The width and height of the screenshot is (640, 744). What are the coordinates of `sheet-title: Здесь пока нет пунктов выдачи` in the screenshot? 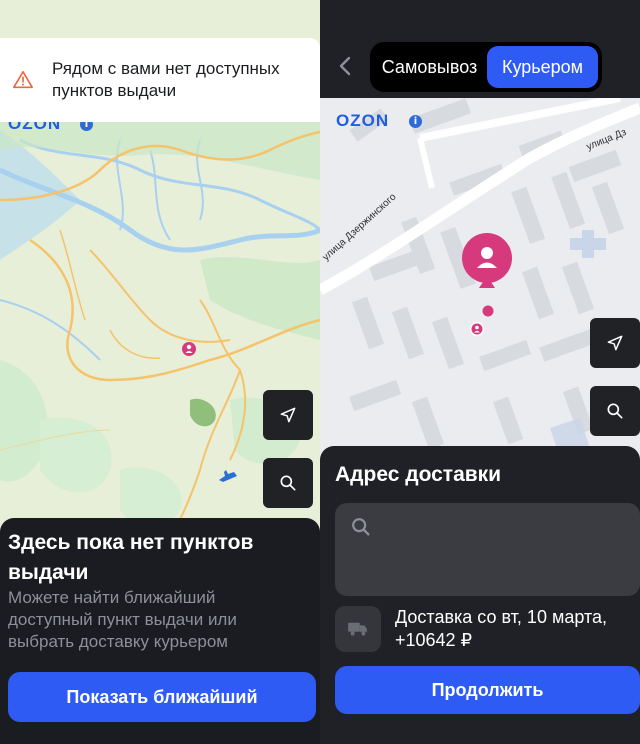 It's located at (131, 557).